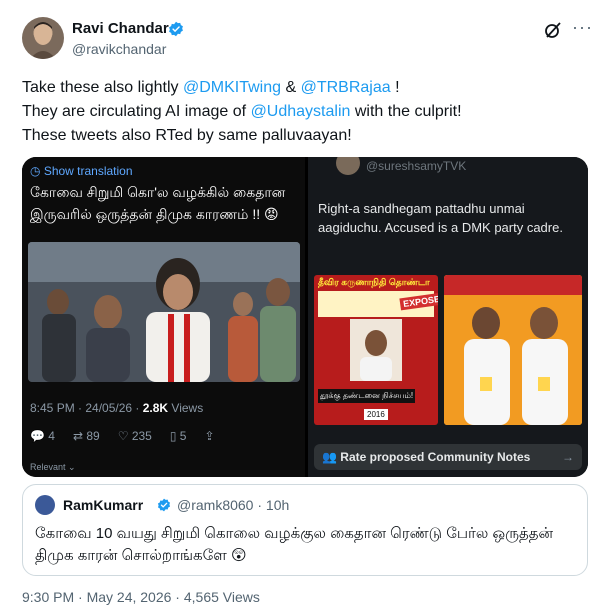  I want to click on left-views-count: 2.8K, so click(155, 408).